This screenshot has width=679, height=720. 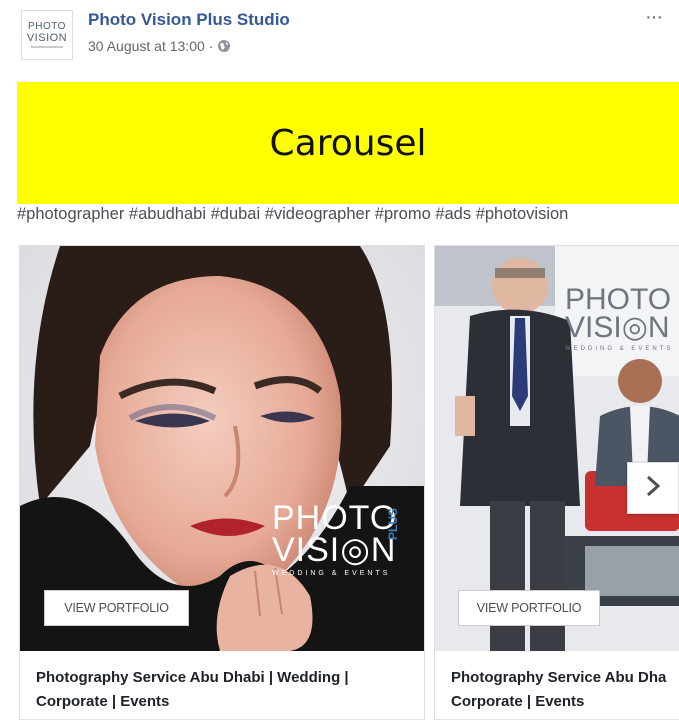 What do you see at coordinates (189, 20) in the screenshot?
I see `page-name-link: Photo Vision Plus Studio` at bounding box center [189, 20].